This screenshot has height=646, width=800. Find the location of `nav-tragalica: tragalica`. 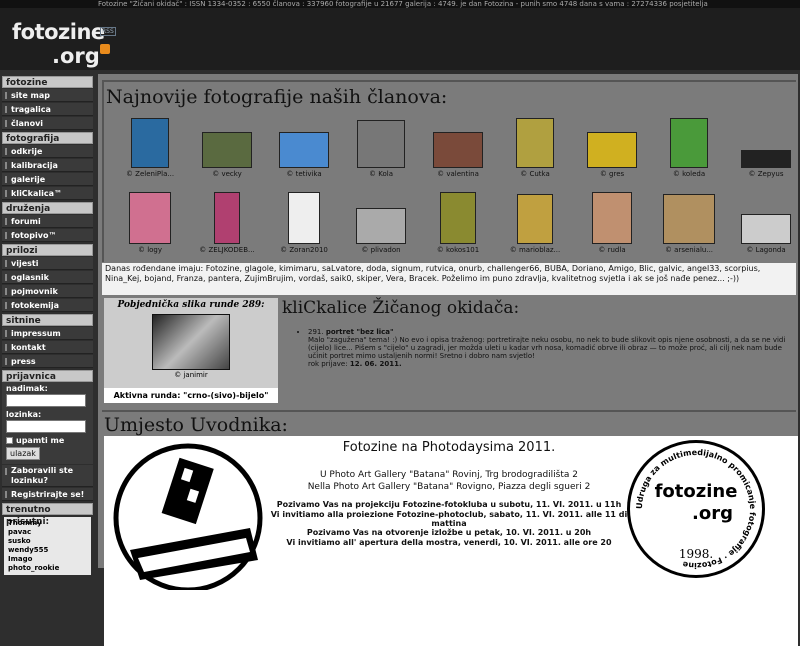

nav-tragalica: tragalica is located at coordinates (47, 109).